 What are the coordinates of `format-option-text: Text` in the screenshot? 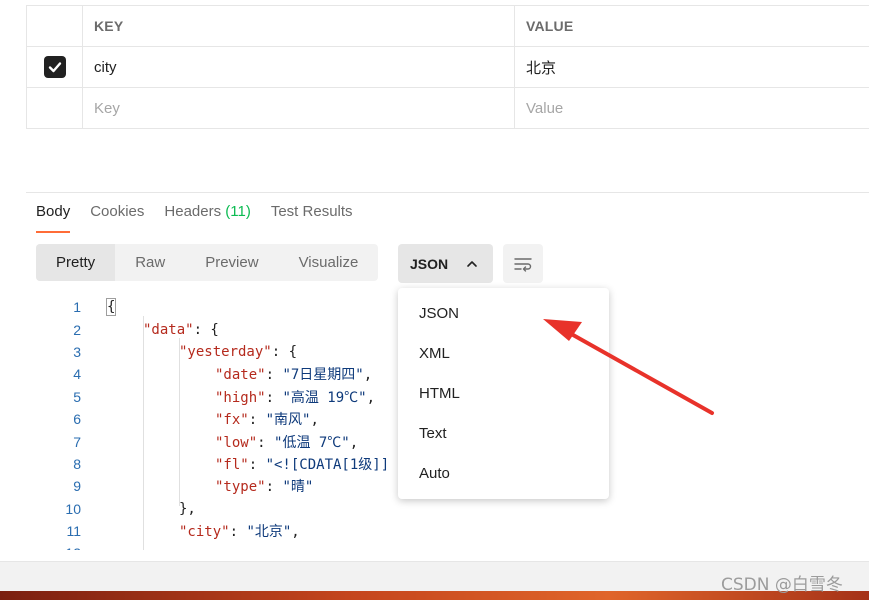 It's located at (503, 433).